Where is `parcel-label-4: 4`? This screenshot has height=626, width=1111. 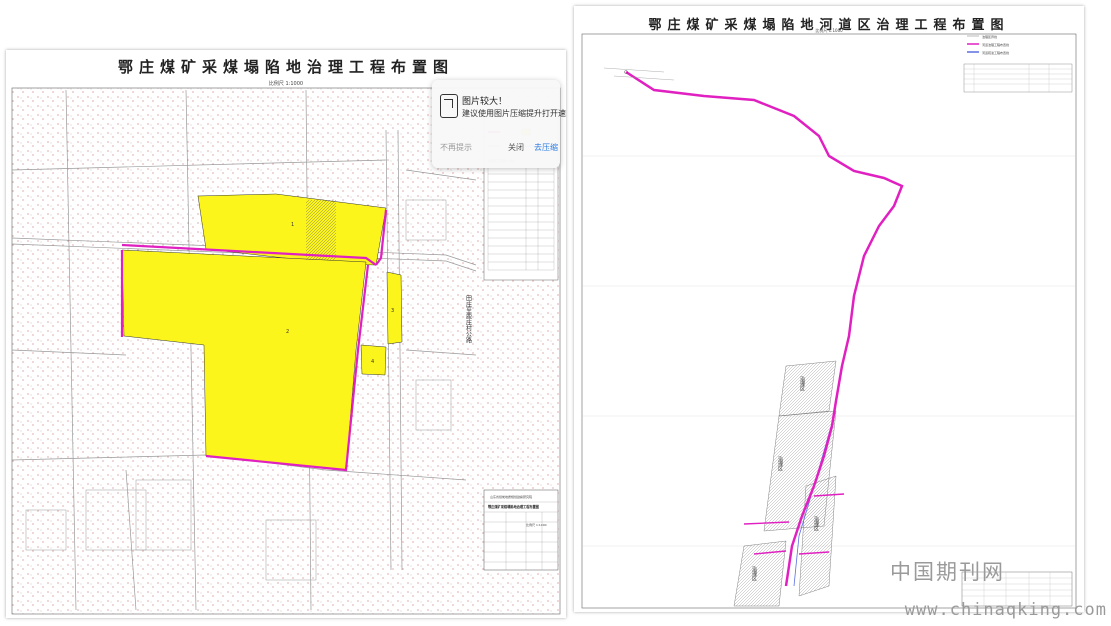 parcel-label-4: 4 is located at coordinates (372, 362).